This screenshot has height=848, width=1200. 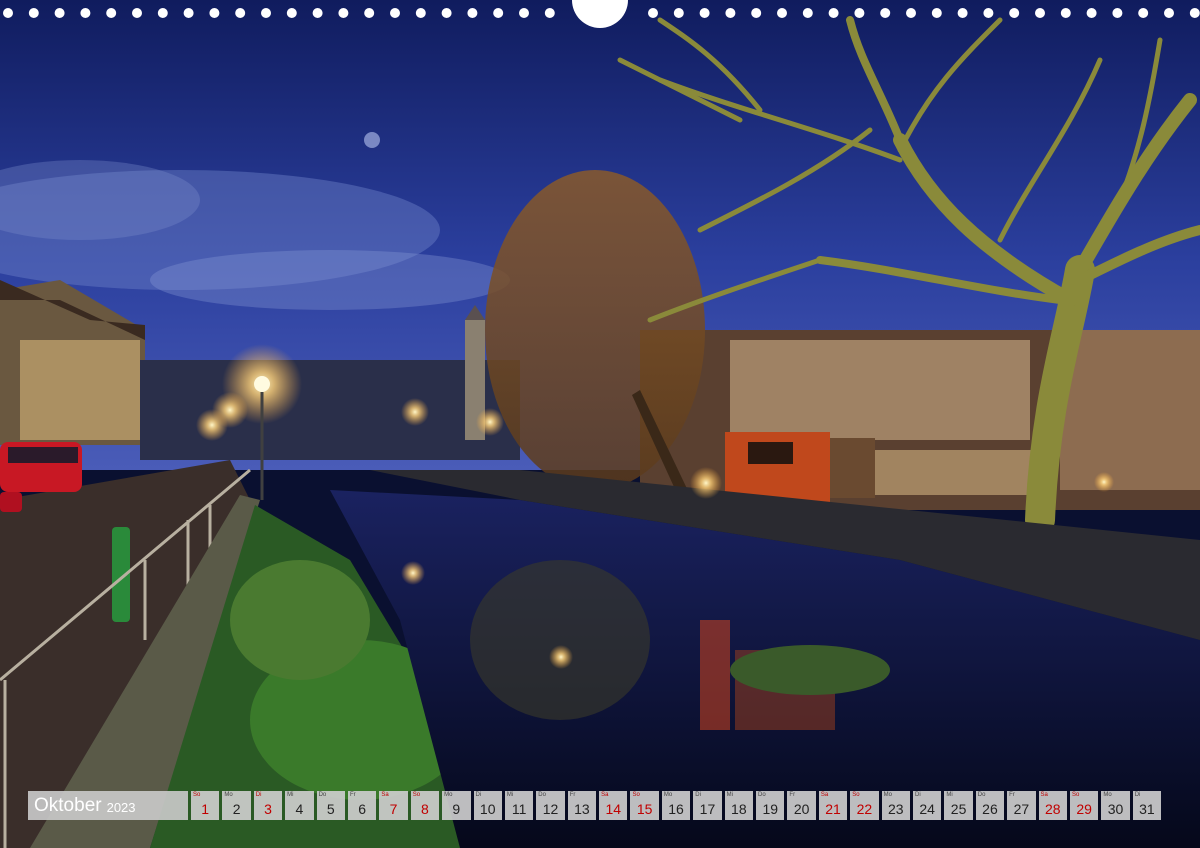 What do you see at coordinates (852, 468) in the screenshot?
I see `kiosk-hut` at bounding box center [852, 468].